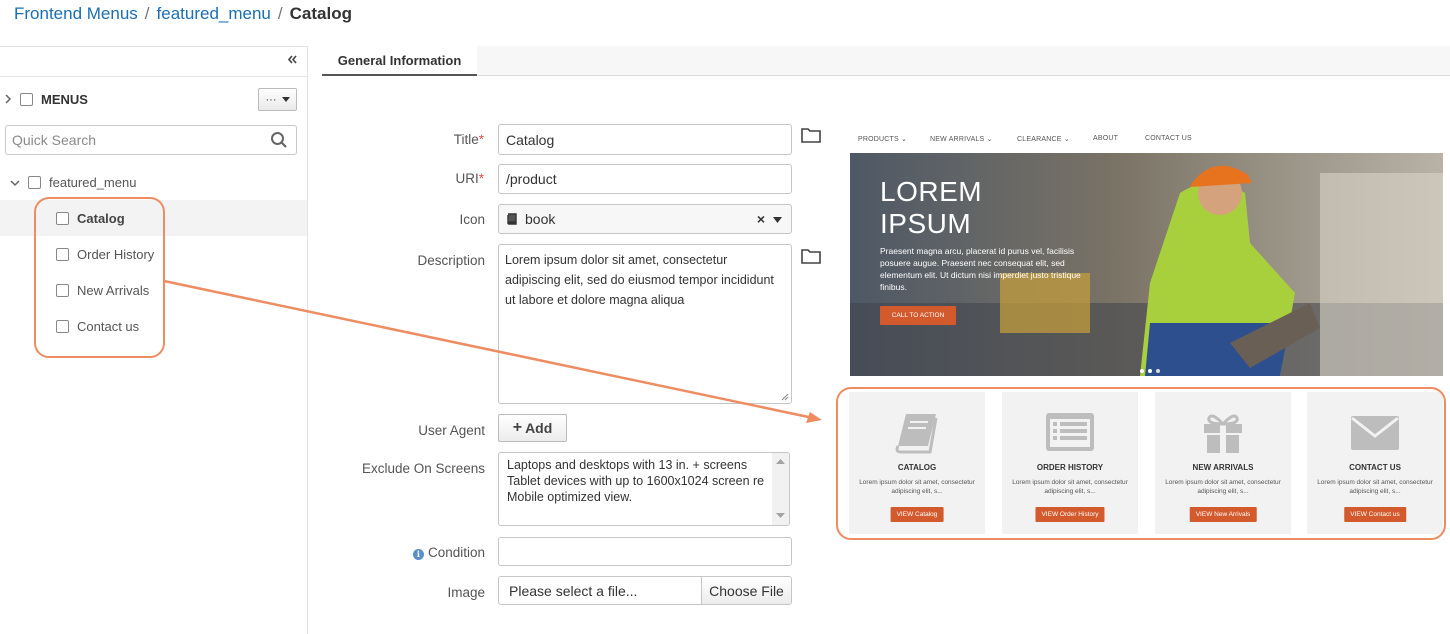  Describe the element at coordinates (492, 351) in the screenshot. I see `connector-arrow` at that location.